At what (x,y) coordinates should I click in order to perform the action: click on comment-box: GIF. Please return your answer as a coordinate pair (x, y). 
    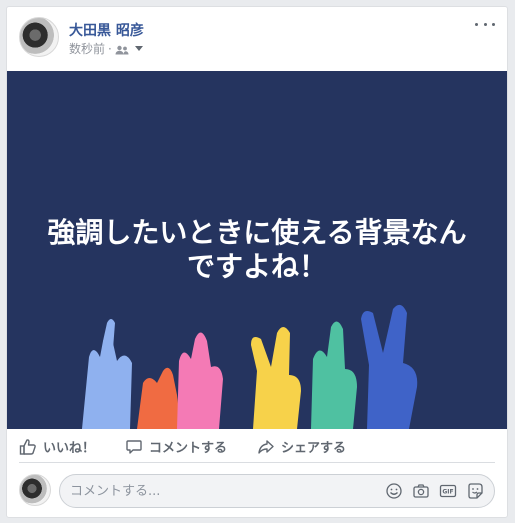
    Looking at the image, I should click on (277, 491).